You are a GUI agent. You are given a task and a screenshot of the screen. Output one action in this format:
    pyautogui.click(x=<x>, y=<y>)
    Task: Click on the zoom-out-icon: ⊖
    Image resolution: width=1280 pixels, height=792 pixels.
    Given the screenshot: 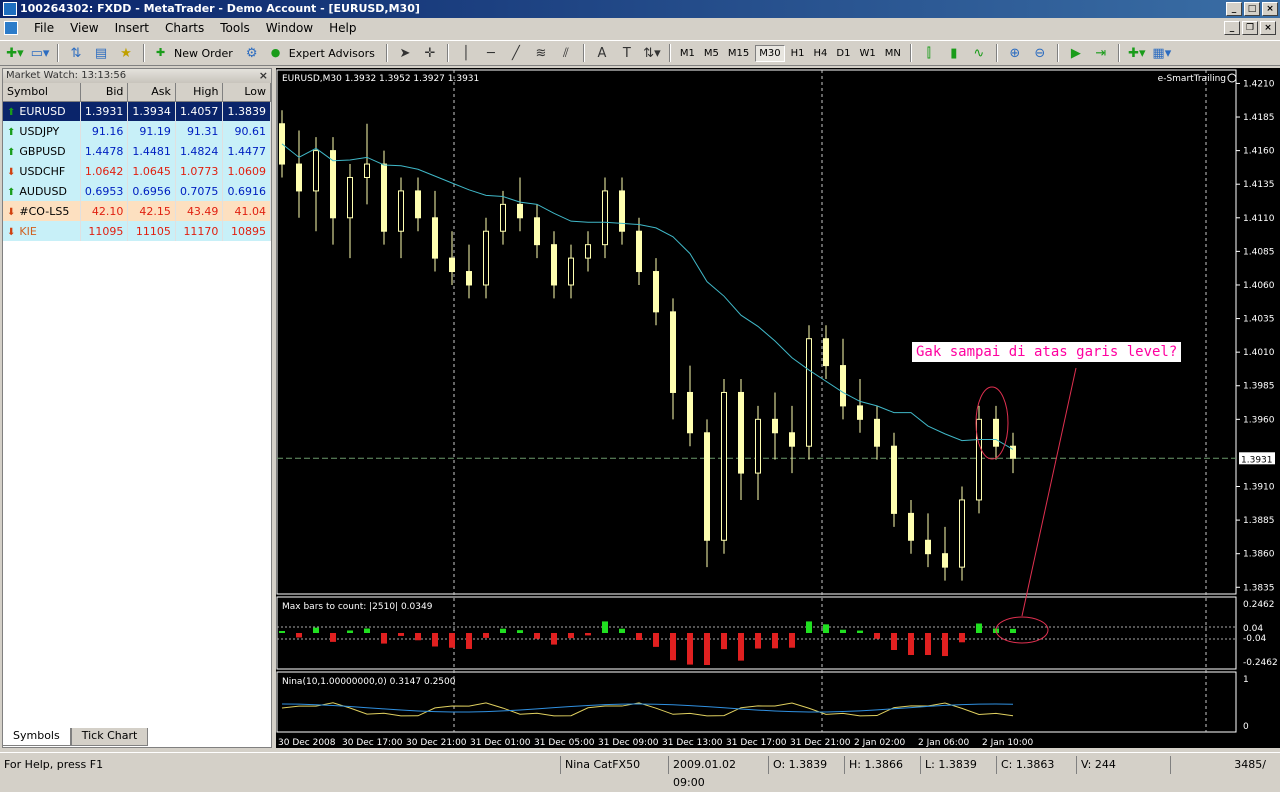 What is the action you would take?
    pyautogui.click(x=1040, y=53)
    